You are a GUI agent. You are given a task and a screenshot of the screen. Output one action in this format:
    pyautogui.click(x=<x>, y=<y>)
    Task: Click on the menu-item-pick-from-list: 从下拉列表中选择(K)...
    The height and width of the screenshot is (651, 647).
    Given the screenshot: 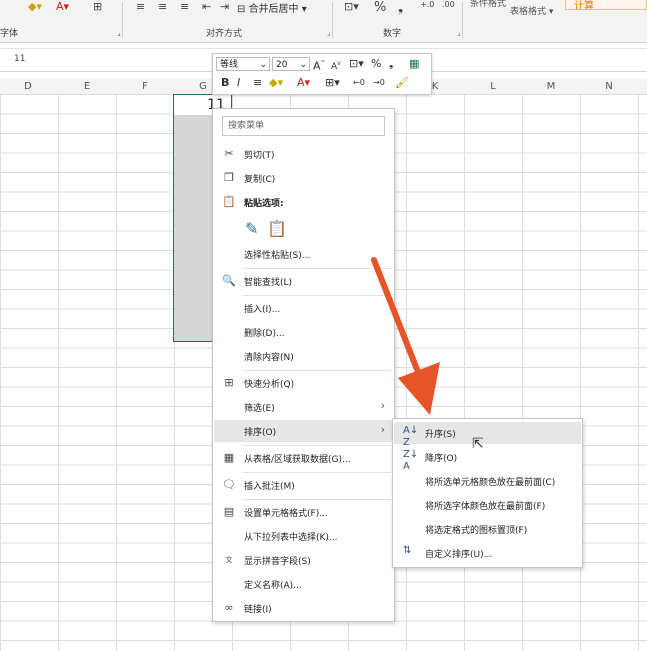 What is the action you would take?
    pyautogui.click(x=303, y=536)
    